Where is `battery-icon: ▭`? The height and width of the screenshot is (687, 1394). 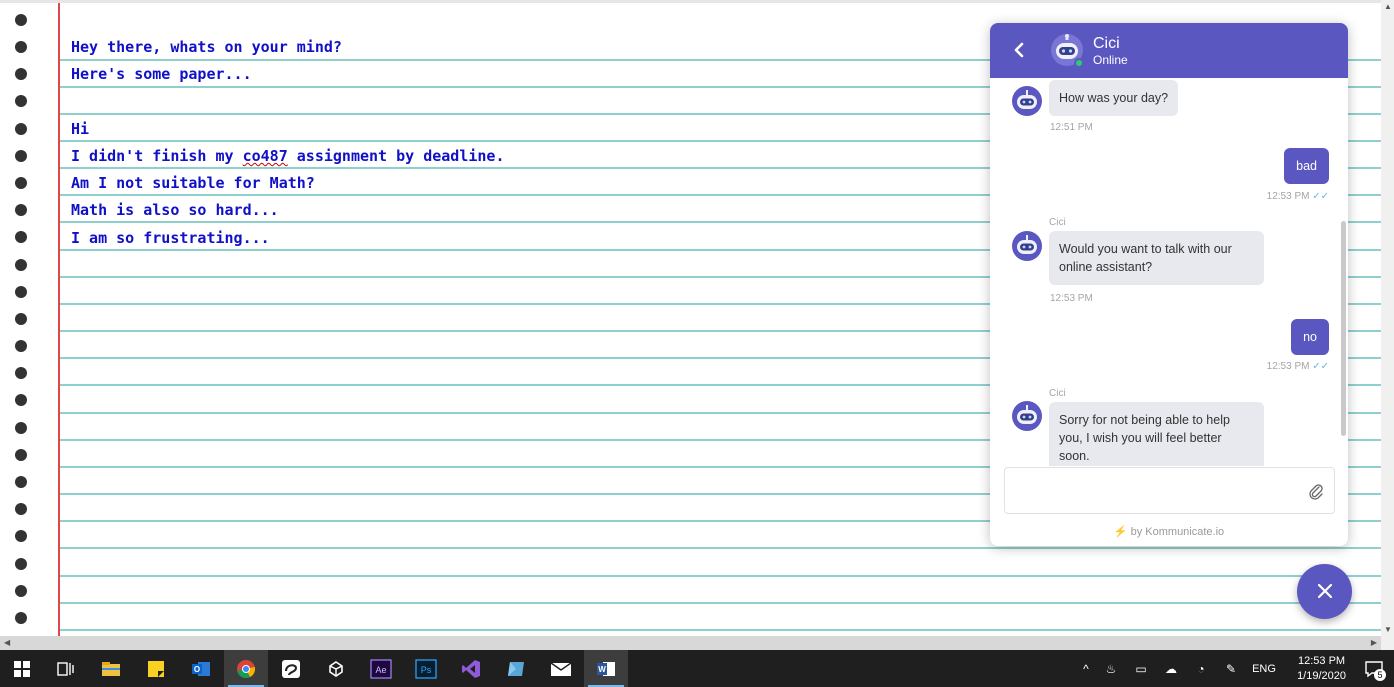 battery-icon: ▭ is located at coordinates (1141, 669).